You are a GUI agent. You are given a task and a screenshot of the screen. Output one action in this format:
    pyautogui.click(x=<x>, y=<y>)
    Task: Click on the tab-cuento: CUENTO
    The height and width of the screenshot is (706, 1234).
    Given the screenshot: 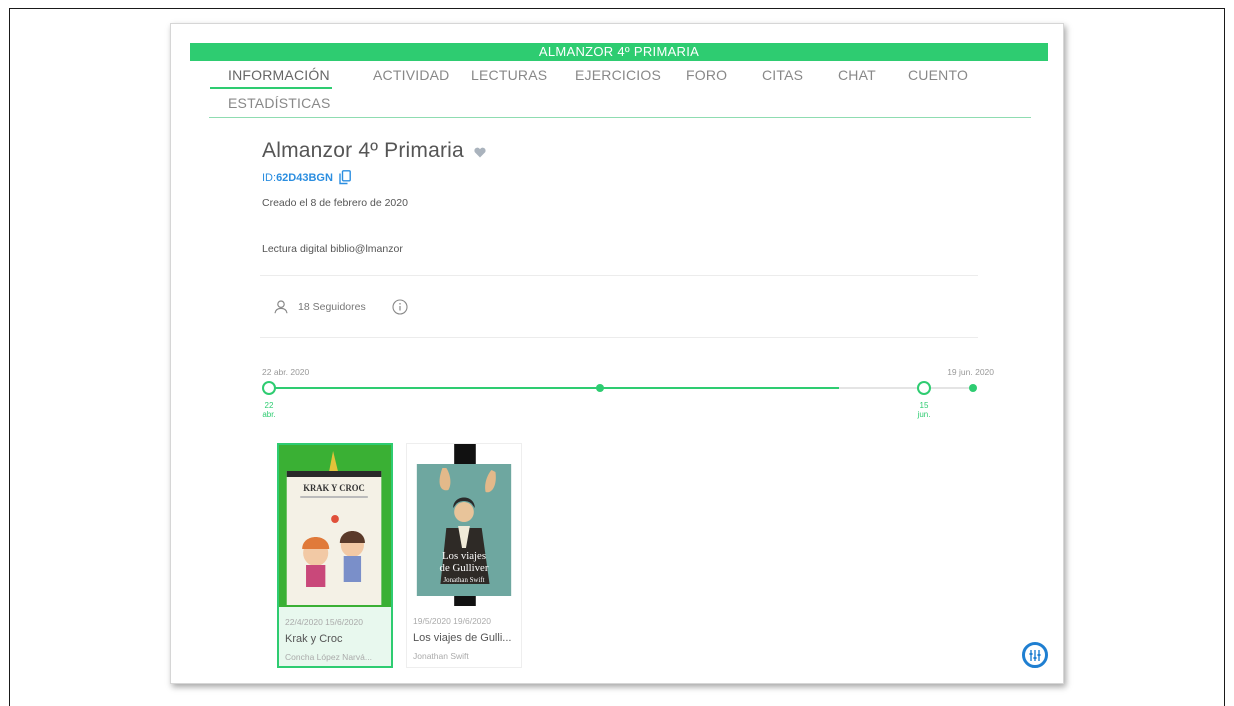 What is the action you would take?
    pyautogui.click(x=938, y=75)
    